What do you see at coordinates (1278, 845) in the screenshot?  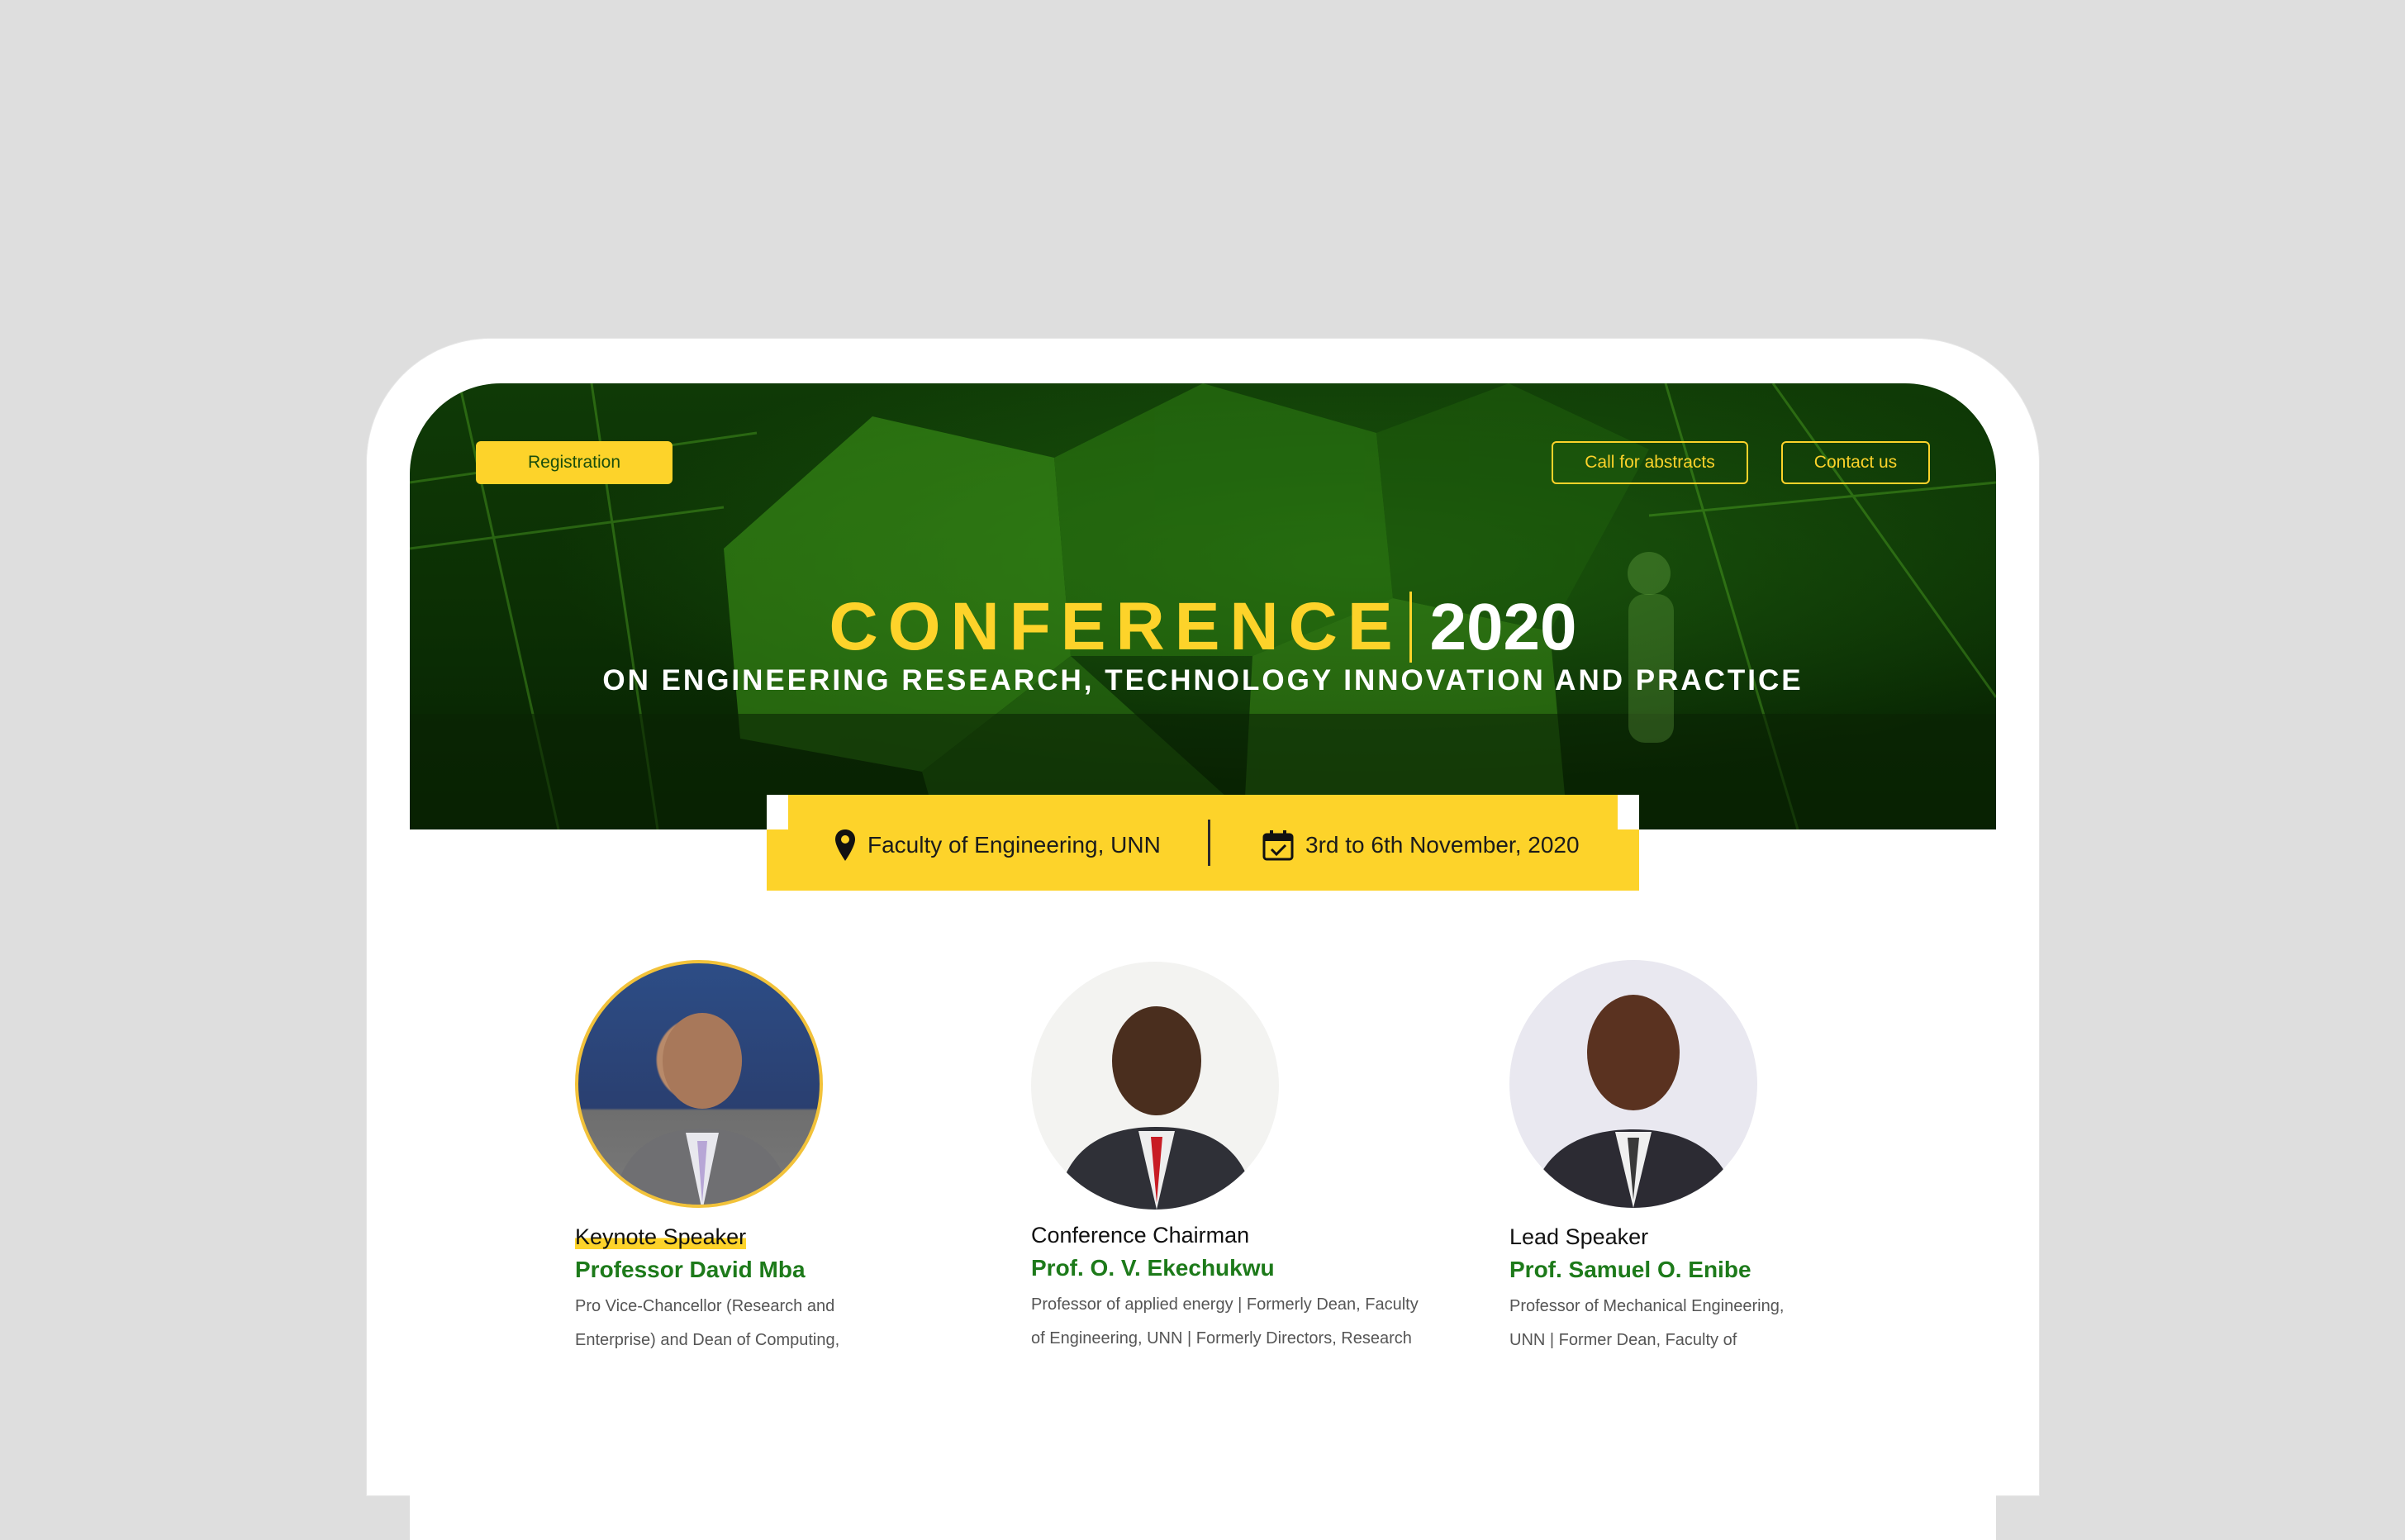 I see `calendar-check-icon` at bounding box center [1278, 845].